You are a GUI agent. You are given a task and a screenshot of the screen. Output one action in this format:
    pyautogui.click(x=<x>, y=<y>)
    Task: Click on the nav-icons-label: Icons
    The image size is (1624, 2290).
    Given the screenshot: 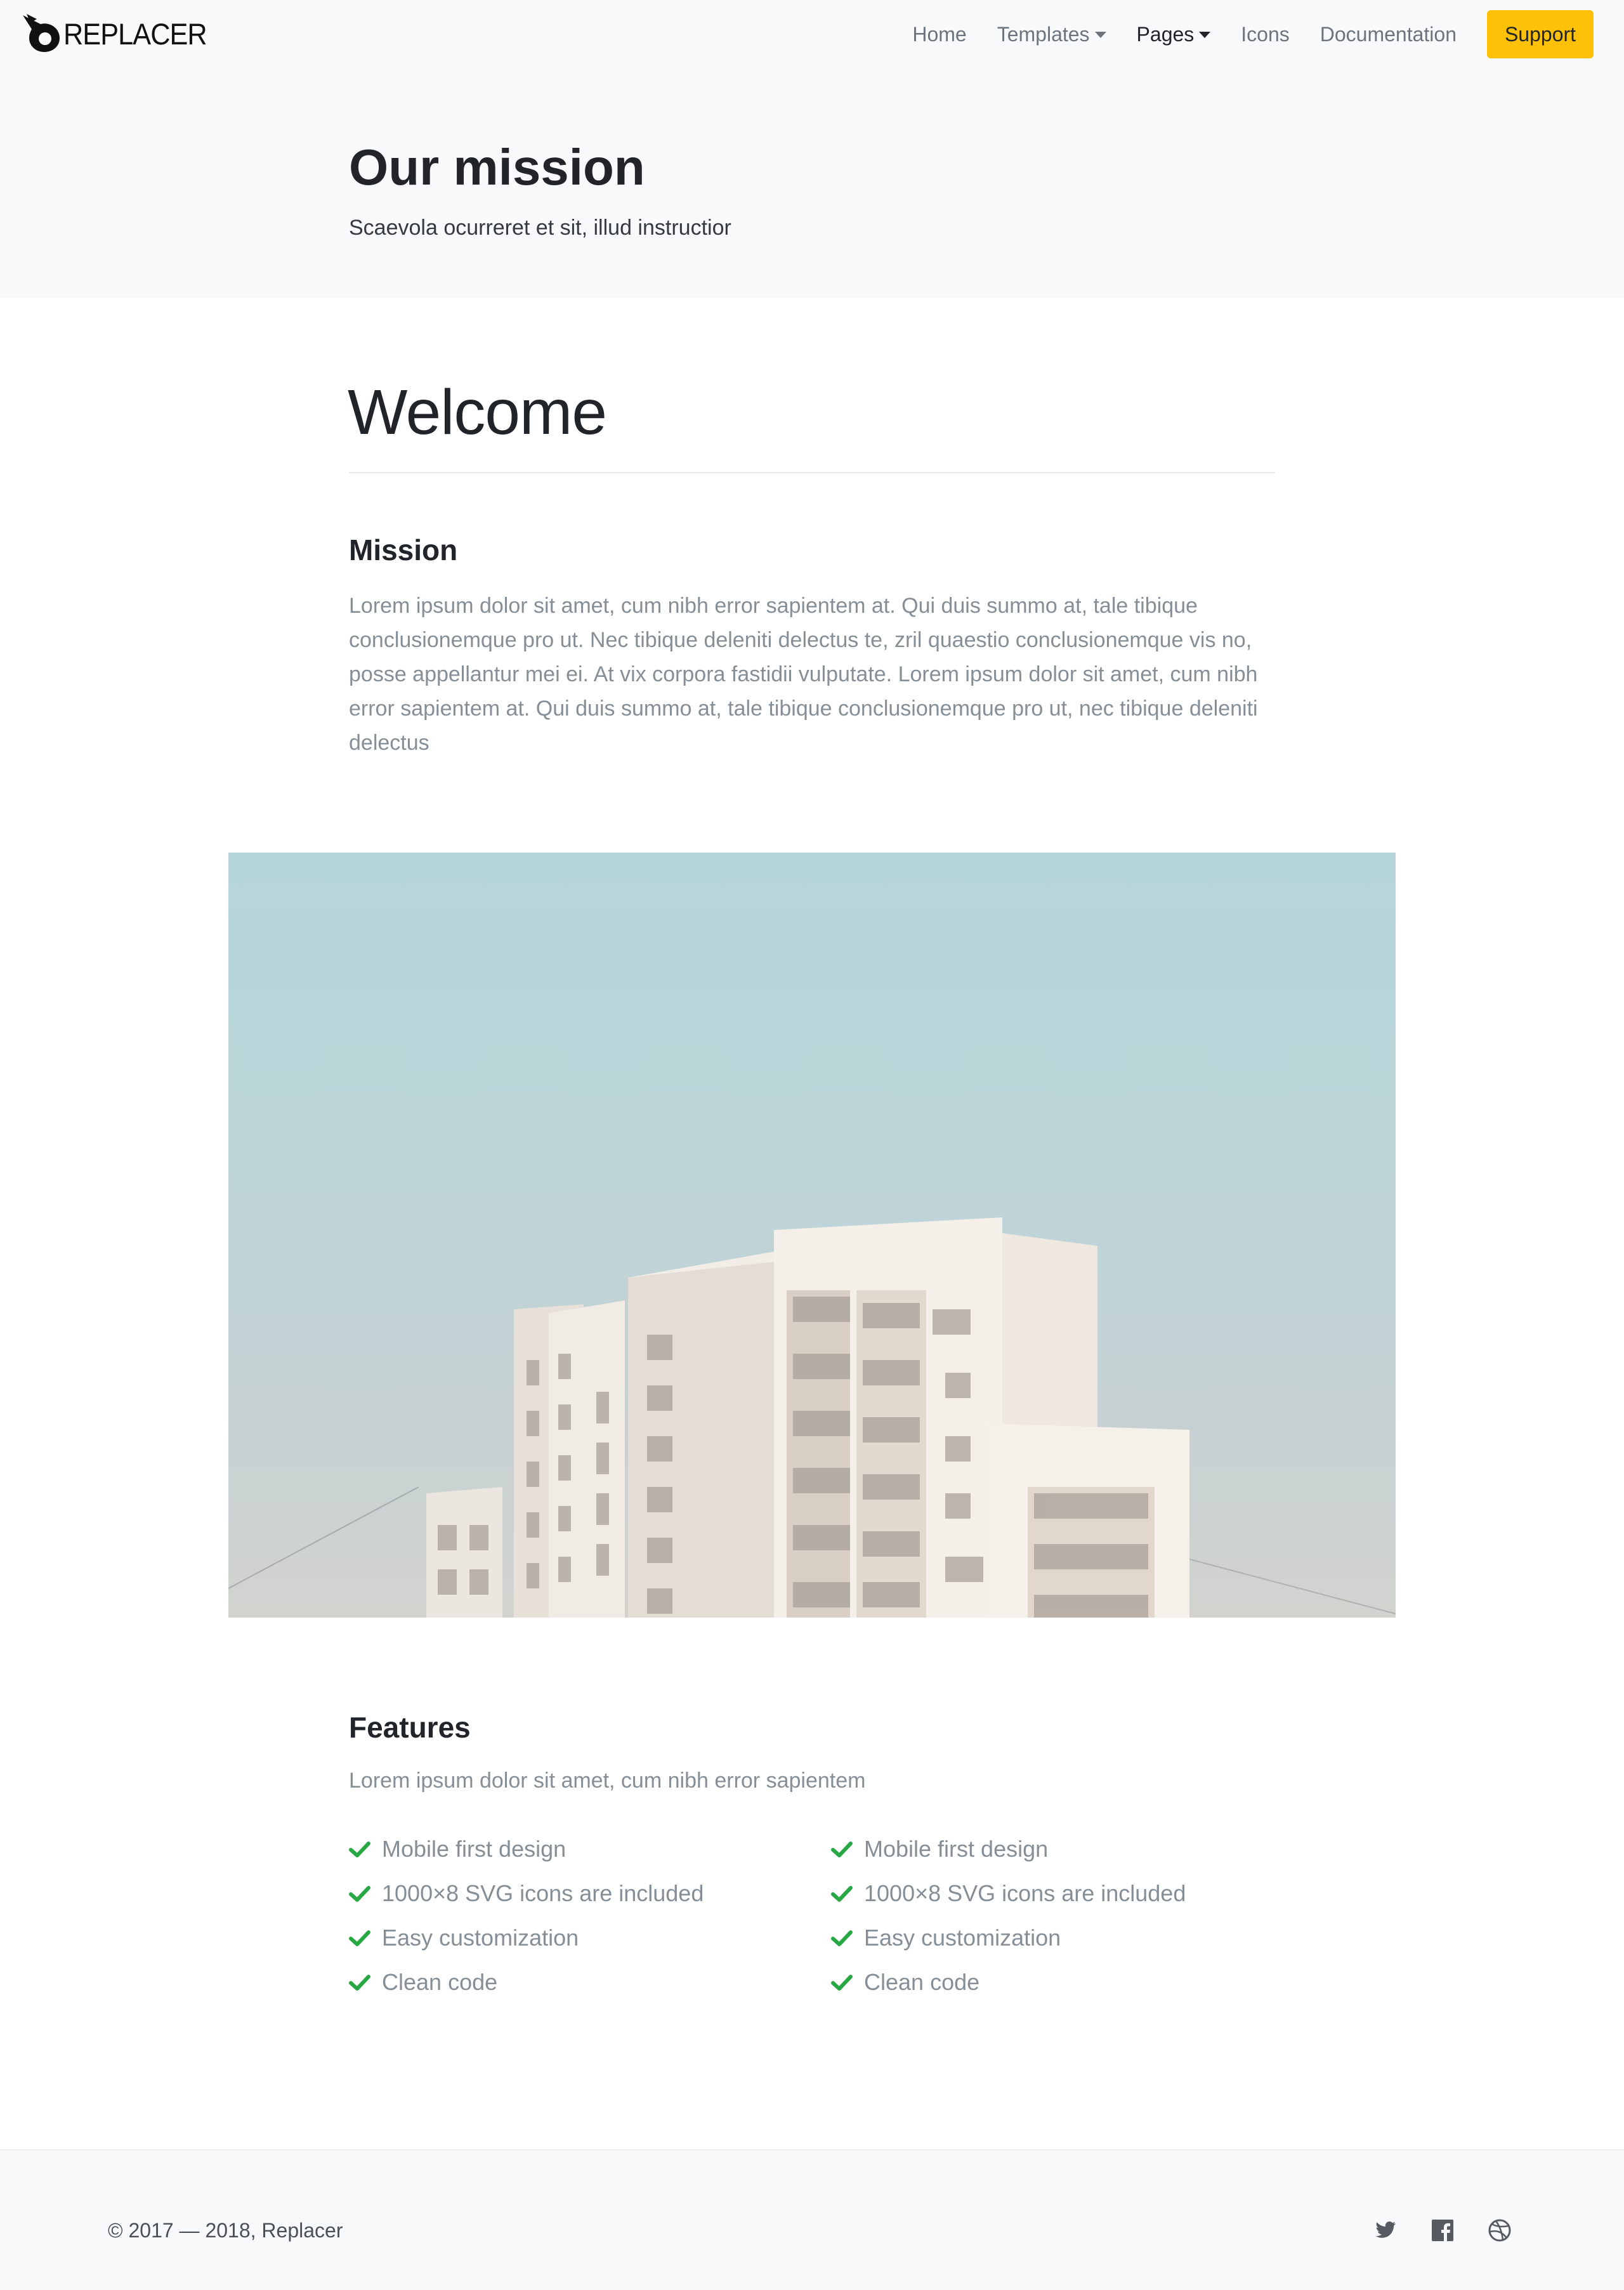 What is the action you would take?
    pyautogui.click(x=1265, y=34)
    